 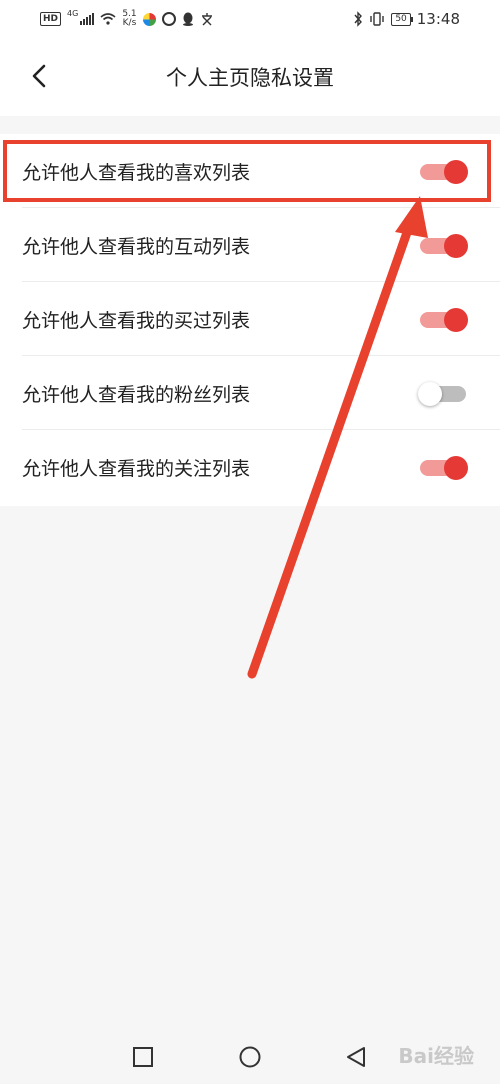 I want to click on bluetooth-icon, so click(x=358, y=19).